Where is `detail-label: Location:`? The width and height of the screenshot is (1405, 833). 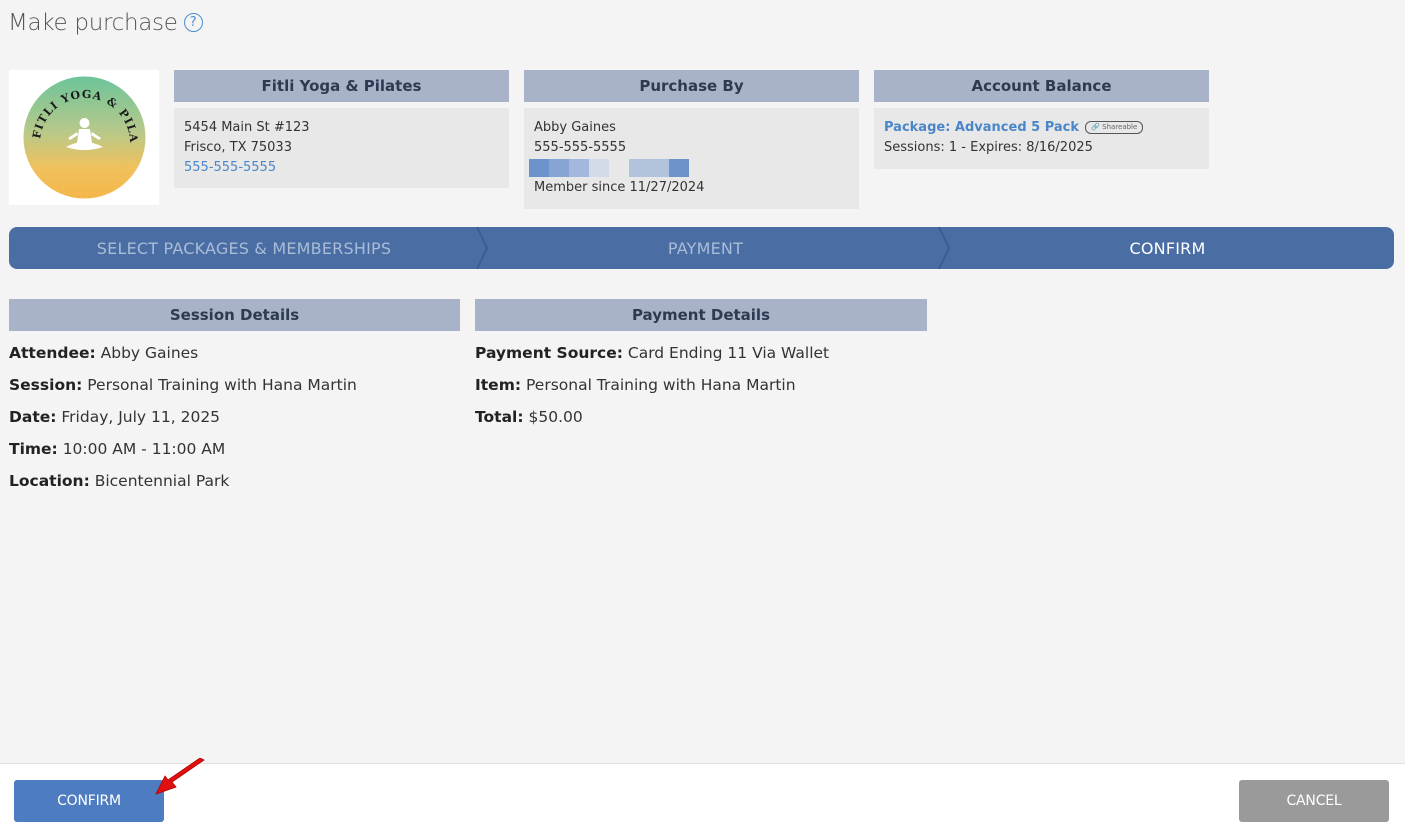
detail-label: Location: is located at coordinates (49, 481).